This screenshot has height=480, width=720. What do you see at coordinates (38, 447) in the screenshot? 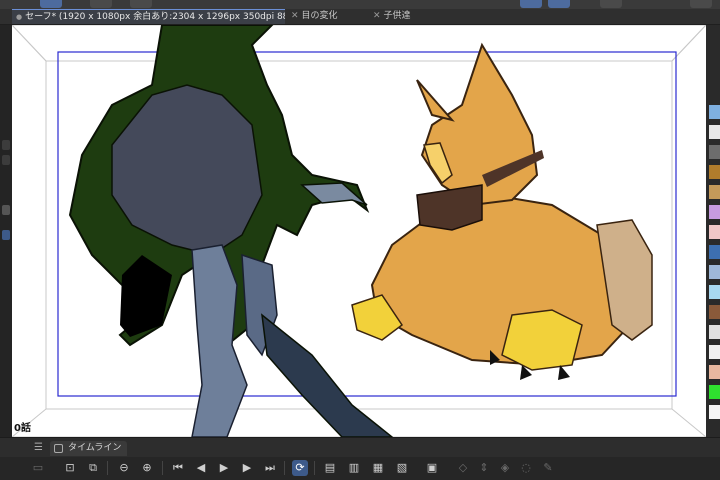
I see `menu-icon: ☰` at bounding box center [38, 447].